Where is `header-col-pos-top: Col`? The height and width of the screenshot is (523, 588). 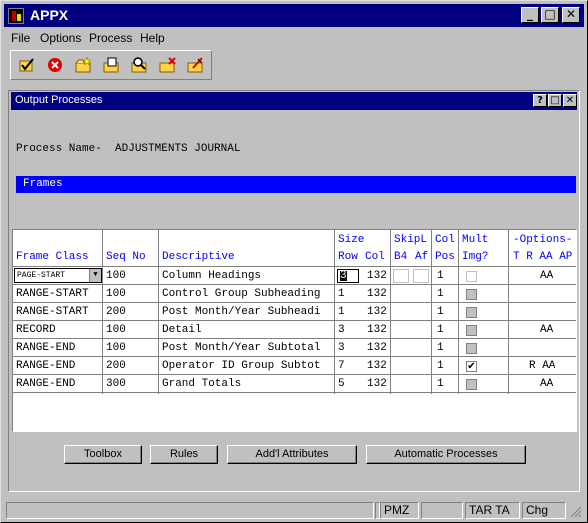 header-col-pos-top: Col is located at coordinates (445, 240).